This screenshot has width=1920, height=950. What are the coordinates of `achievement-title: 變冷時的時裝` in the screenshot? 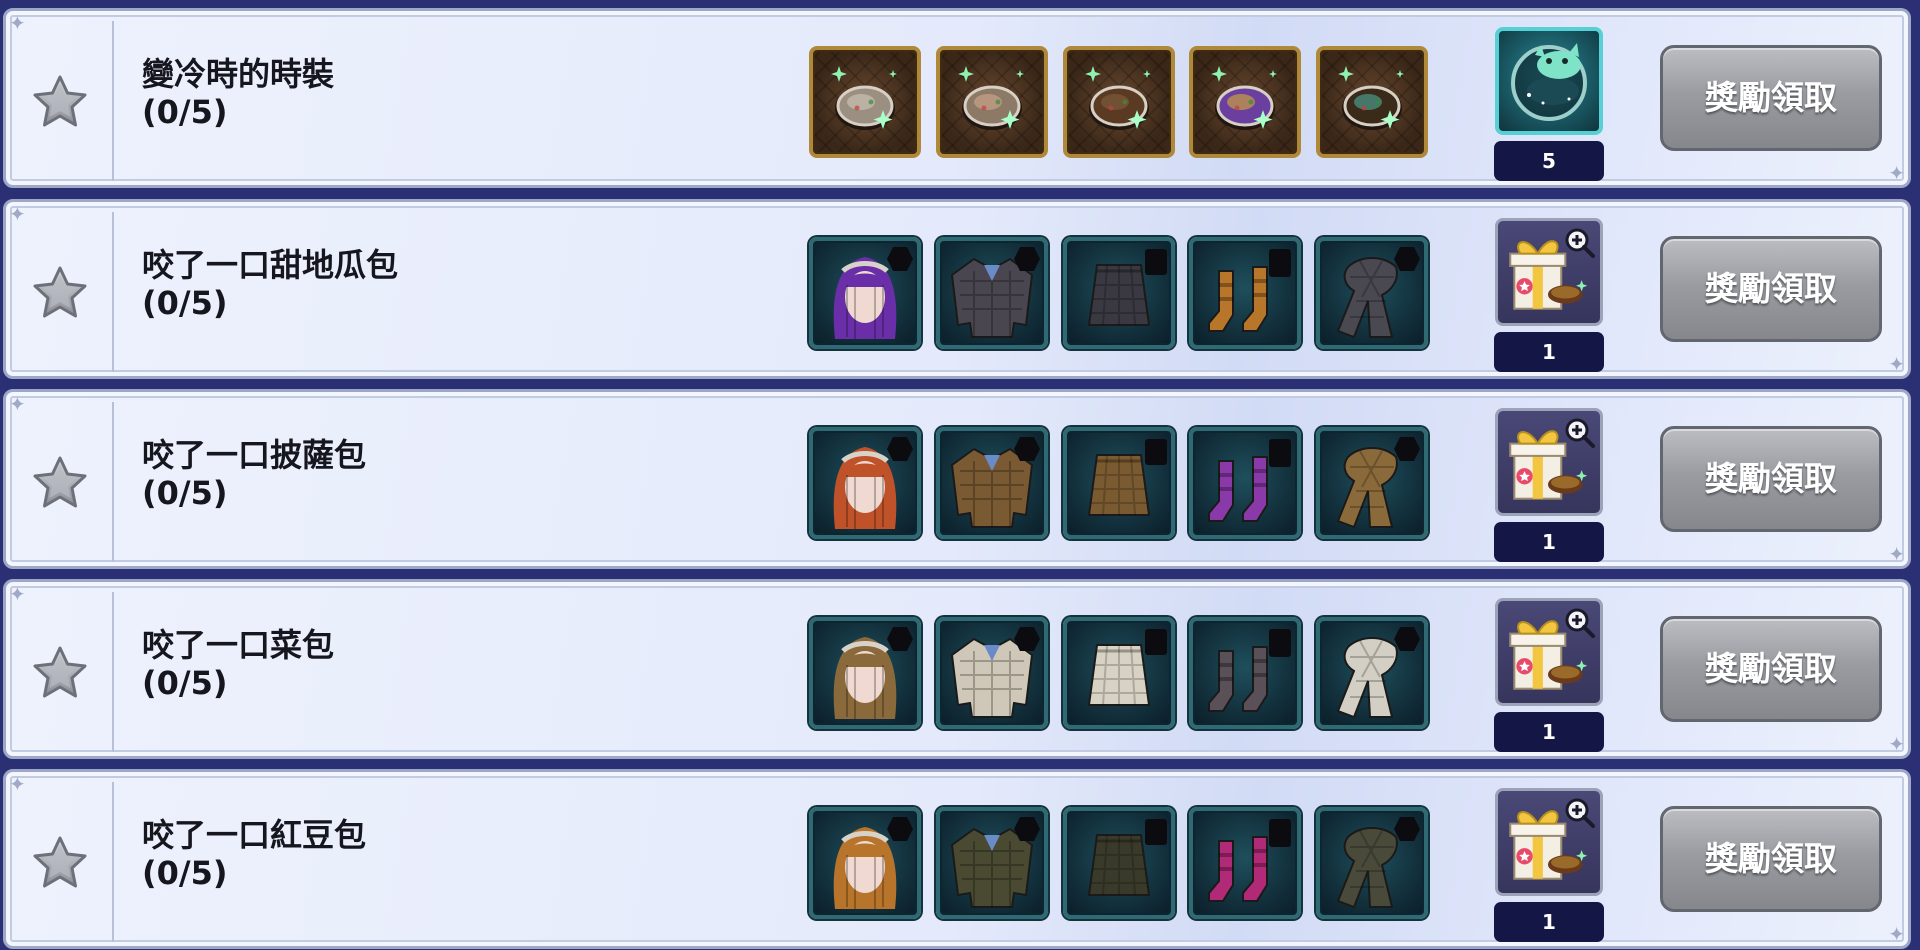 It's located at (238, 74).